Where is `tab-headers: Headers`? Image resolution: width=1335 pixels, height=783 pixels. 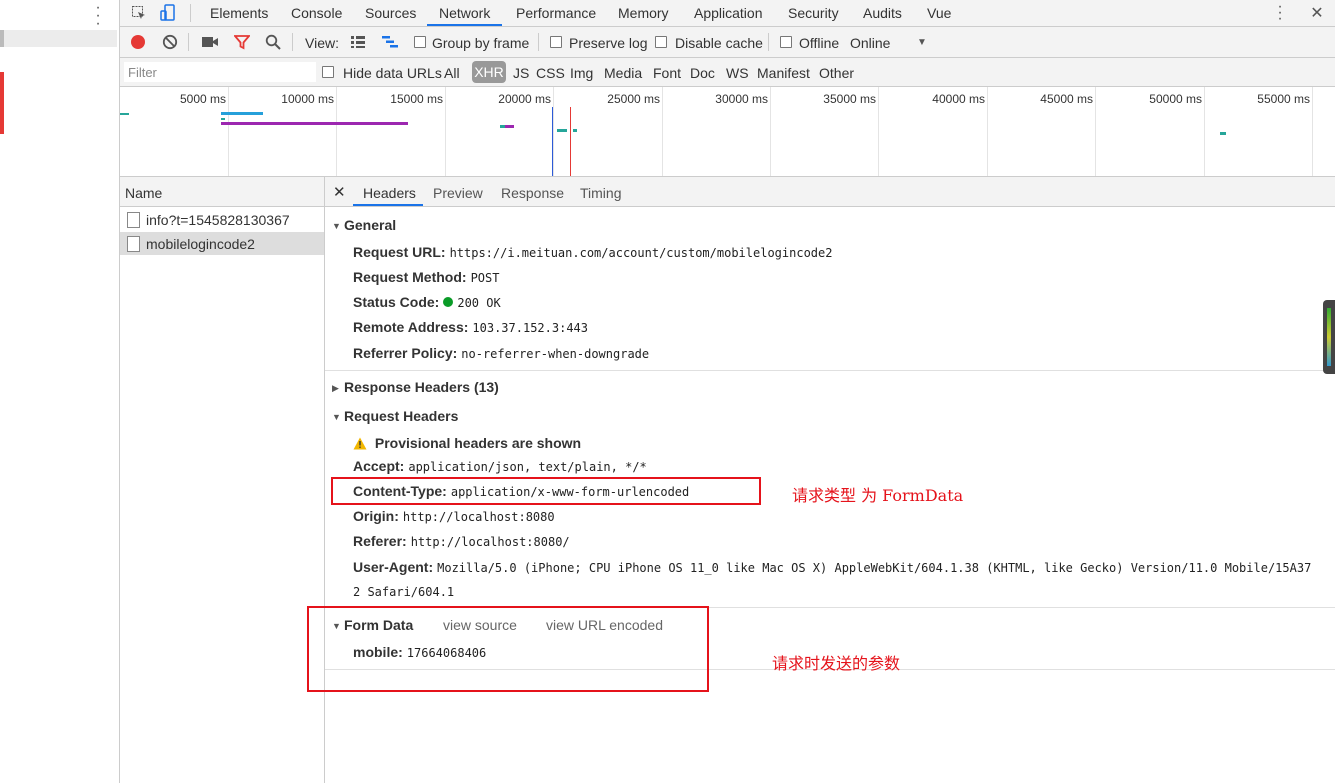
tab-headers: Headers is located at coordinates (389, 193).